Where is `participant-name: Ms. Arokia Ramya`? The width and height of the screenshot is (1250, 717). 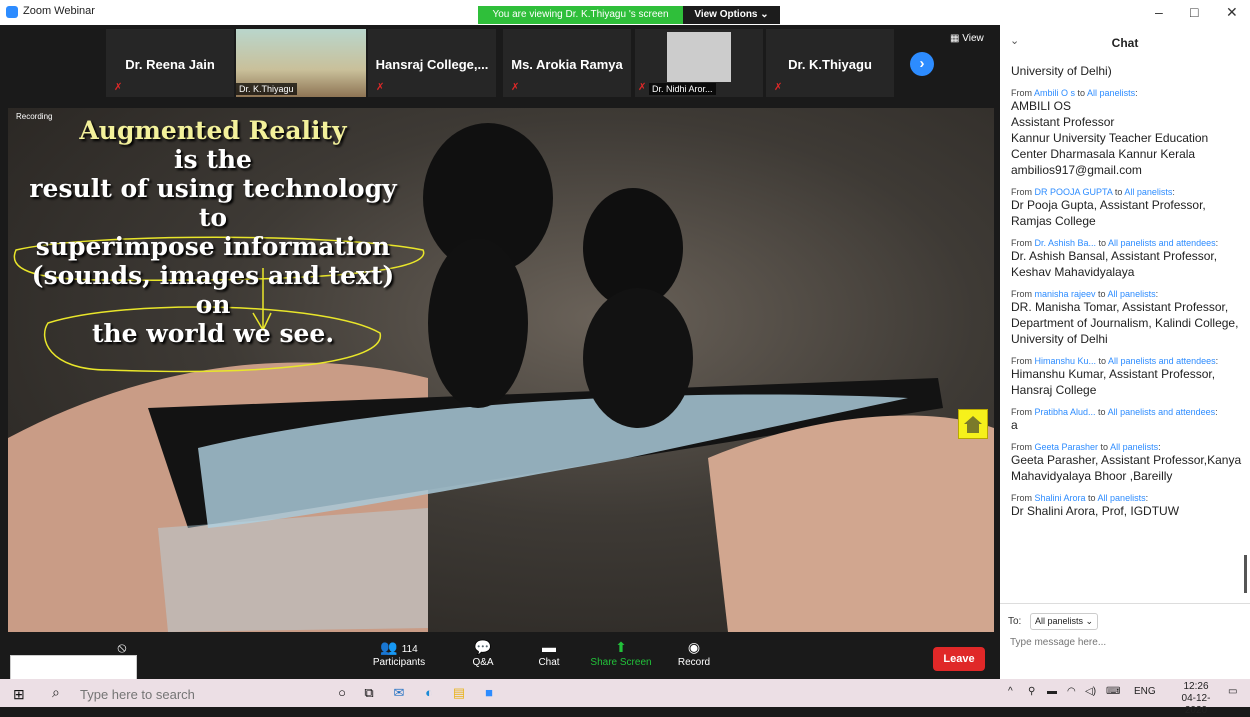 participant-name: Ms. Arokia Ramya is located at coordinates (567, 64).